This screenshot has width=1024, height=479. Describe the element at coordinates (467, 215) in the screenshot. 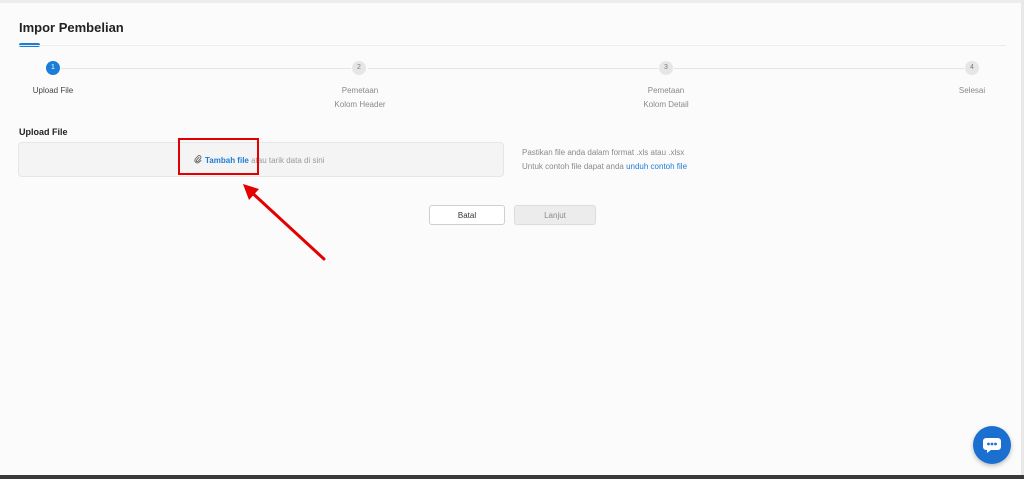

I see `cancel-button: Batal` at that location.